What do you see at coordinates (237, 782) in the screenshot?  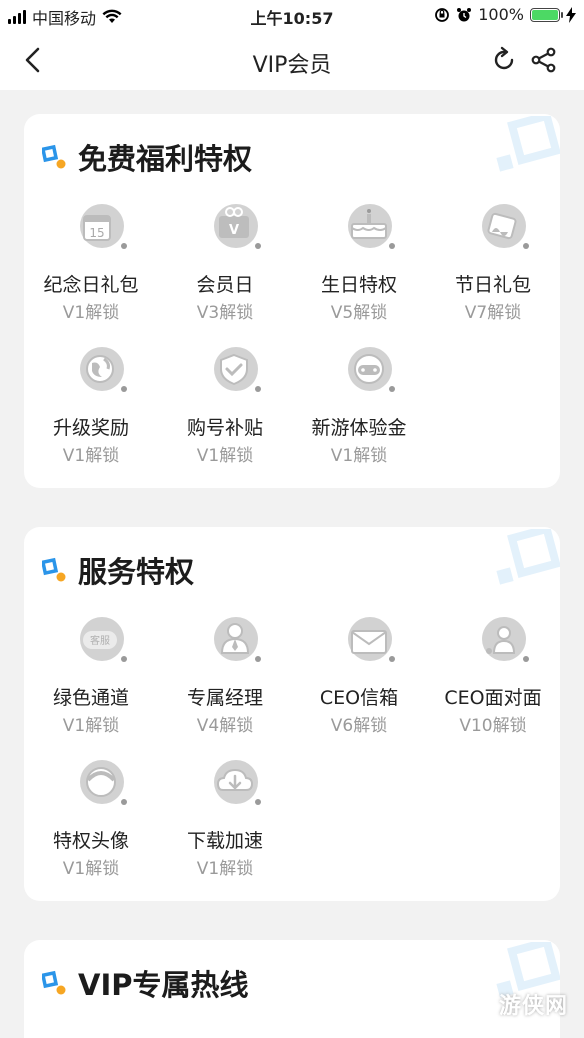 I see `download-cloud-icon` at bounding box center [237, 782].